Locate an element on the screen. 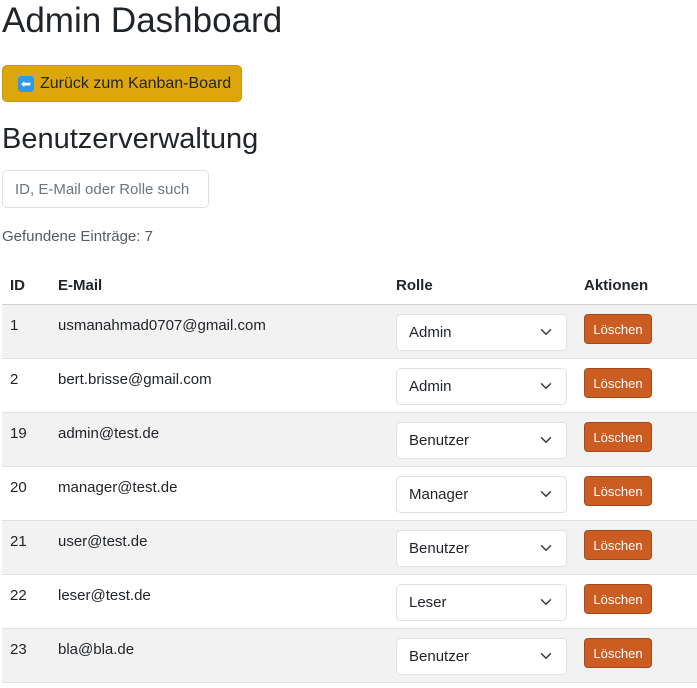 The width and height of the screenshot is (697, 688). user-email-cell: usmanahmad0707@gmail.com is located at coordinates (219, 331).